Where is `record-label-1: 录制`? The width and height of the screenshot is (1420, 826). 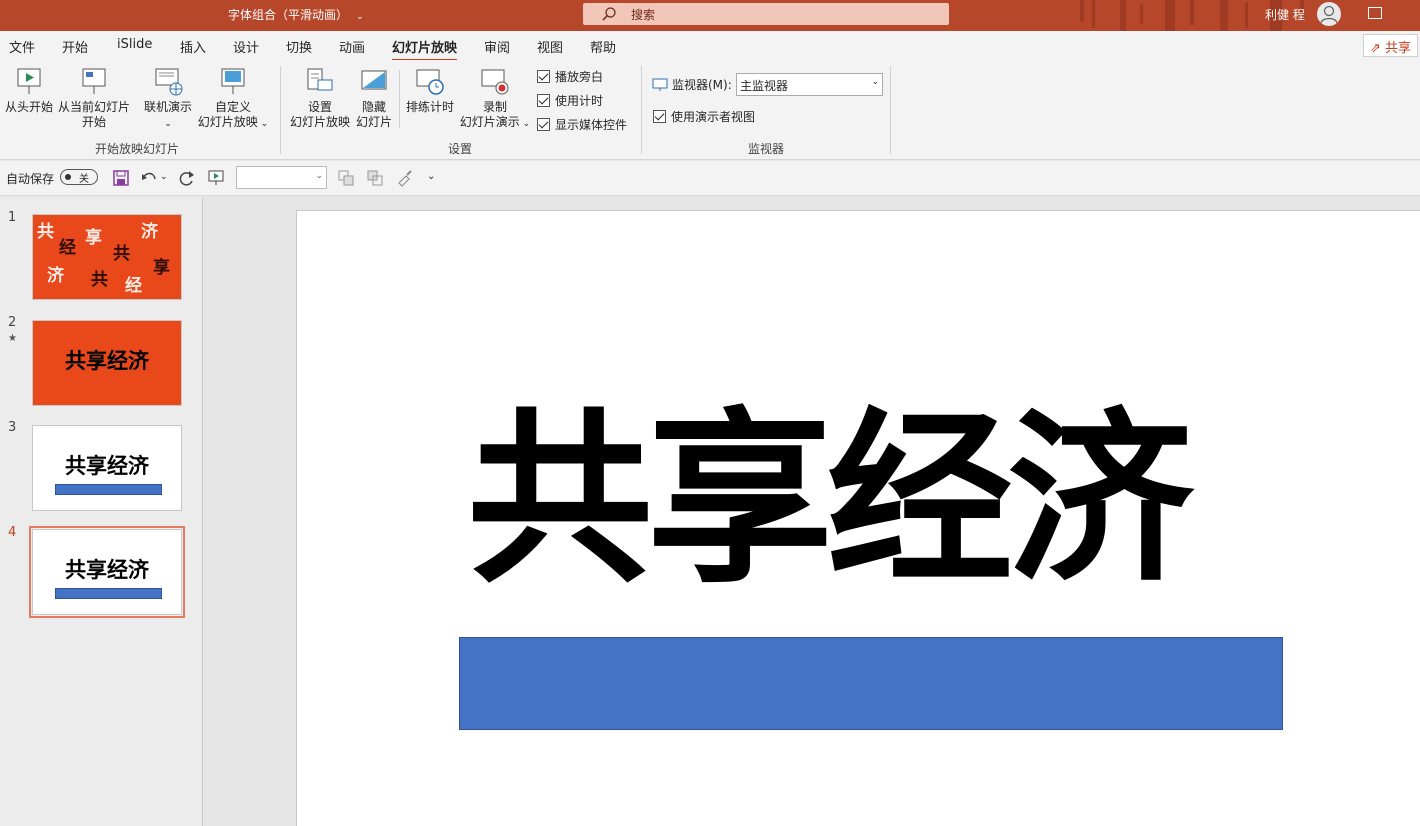 record-label-1: 录制 is located at coordinates (494, 107).